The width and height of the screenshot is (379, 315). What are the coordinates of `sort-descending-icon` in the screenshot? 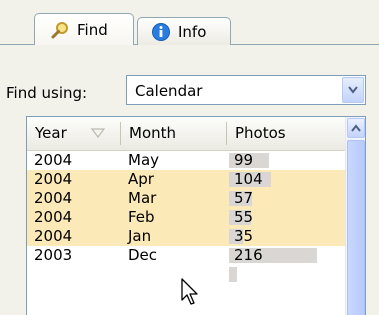 It's located at (98, 133).